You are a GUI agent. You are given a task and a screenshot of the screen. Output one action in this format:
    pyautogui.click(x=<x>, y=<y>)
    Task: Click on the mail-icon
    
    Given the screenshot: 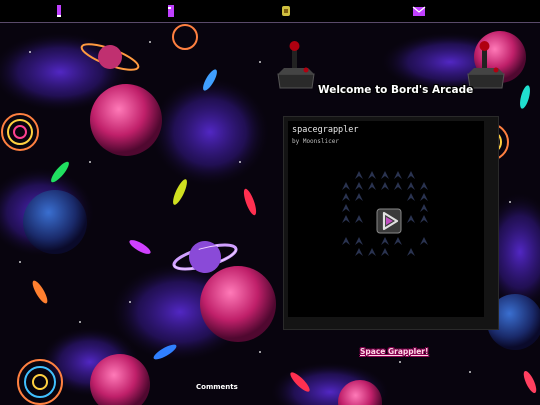 What is the action you would take?
    pyautogui.click(x=419, y=11)
    